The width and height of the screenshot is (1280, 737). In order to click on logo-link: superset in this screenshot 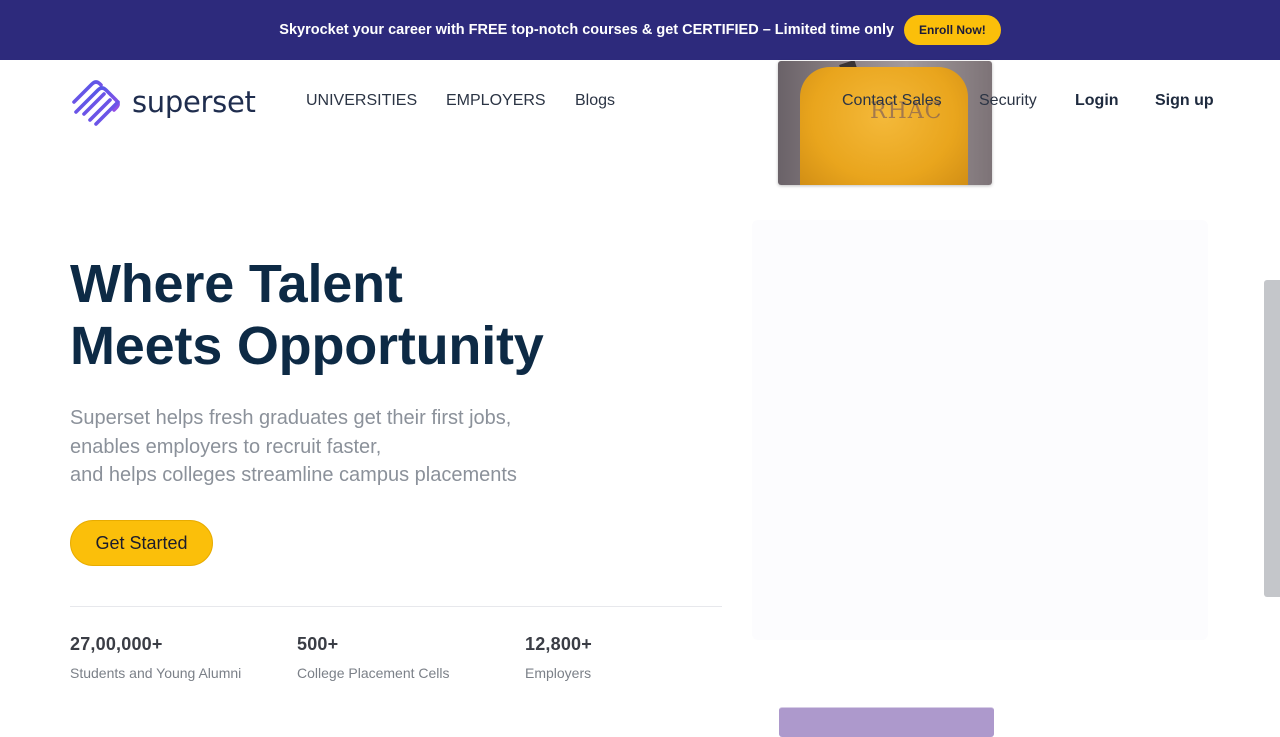, I will do `click(163, 102)`.